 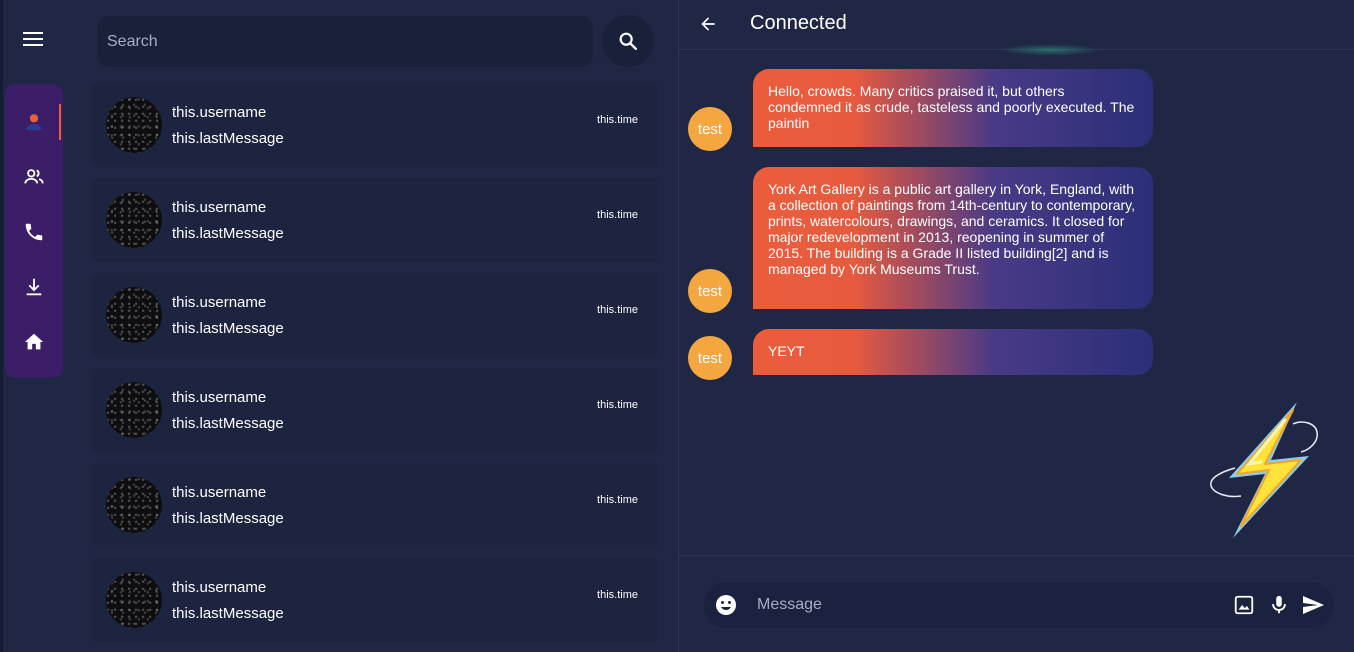 I want to click on nav-item-home, so click(x=34, y=342).